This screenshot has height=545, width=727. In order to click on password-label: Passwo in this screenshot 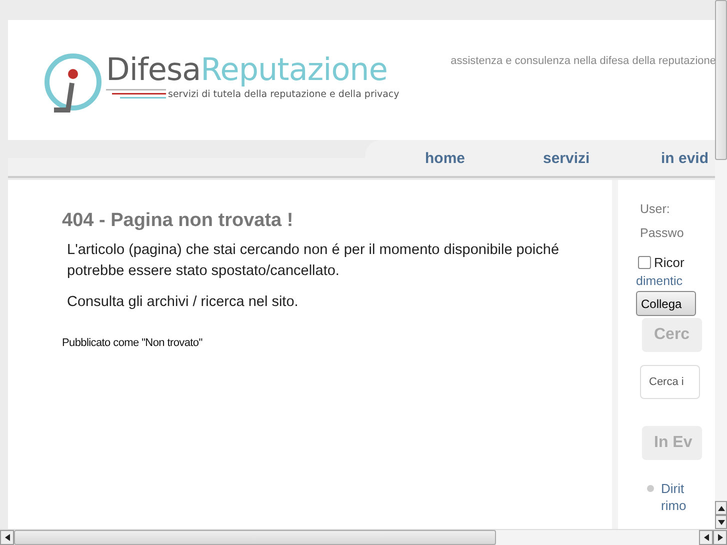, I will do `click(662, 234)`.